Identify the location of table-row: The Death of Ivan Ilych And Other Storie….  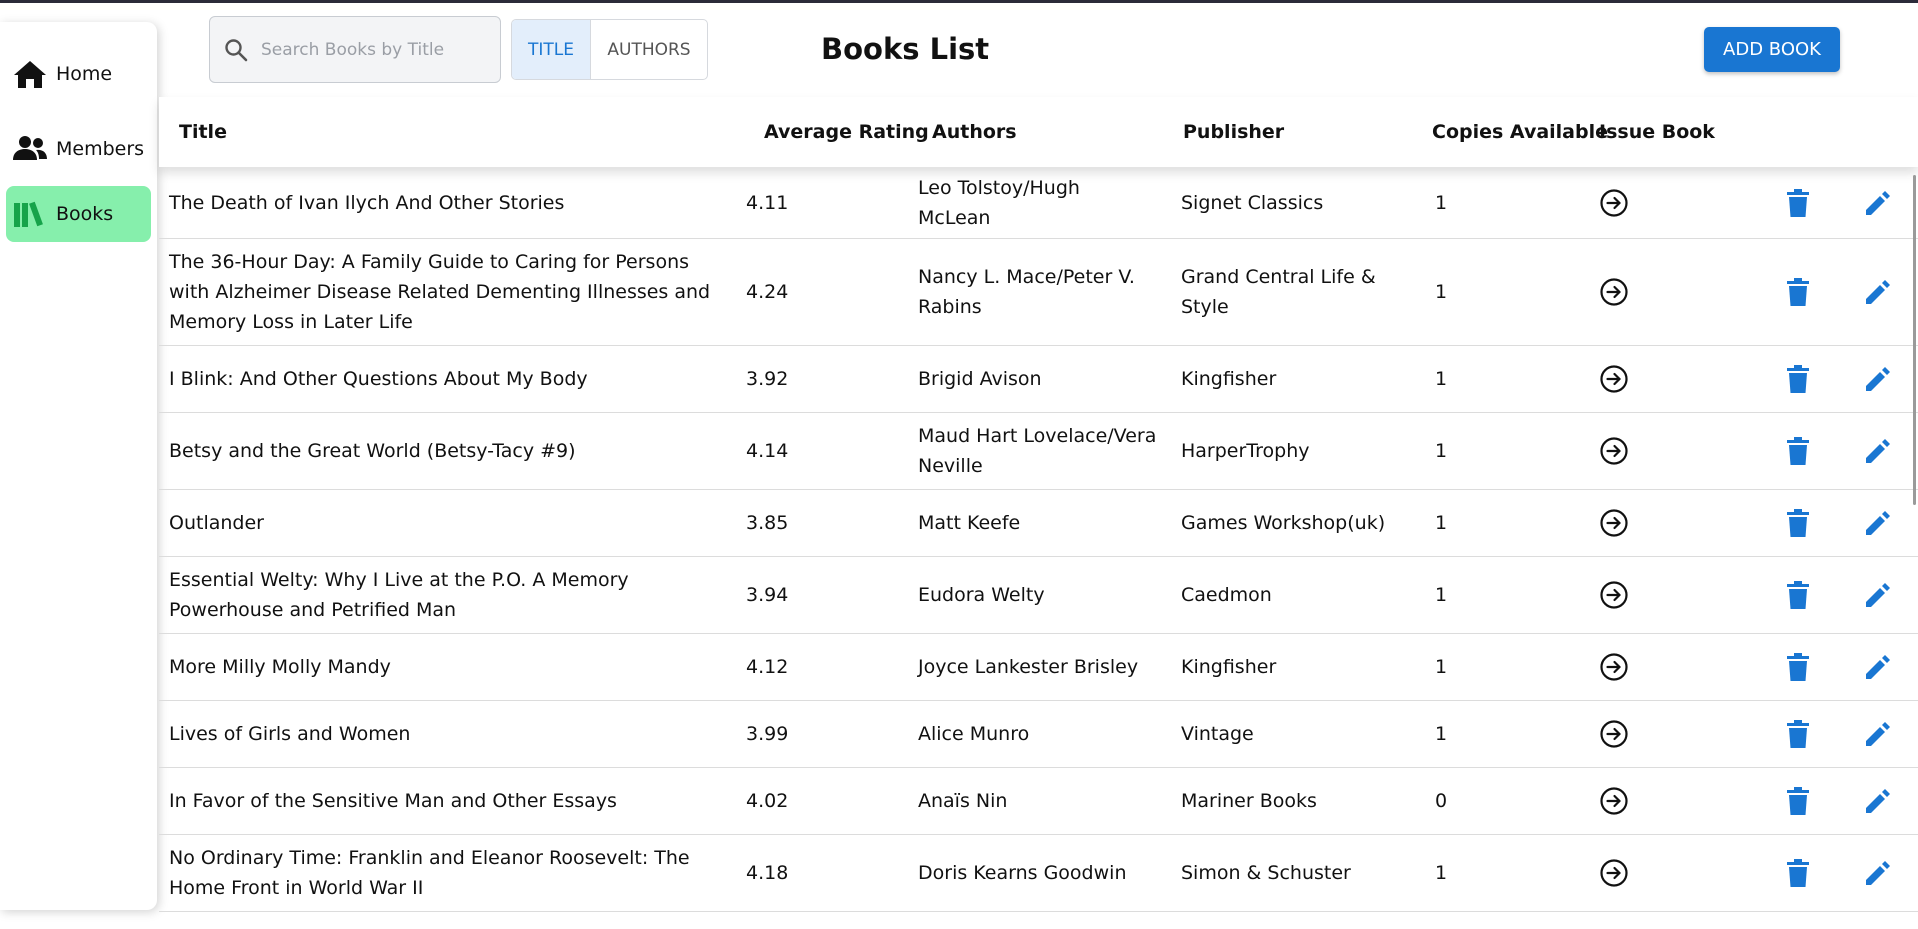
(1038, 203).